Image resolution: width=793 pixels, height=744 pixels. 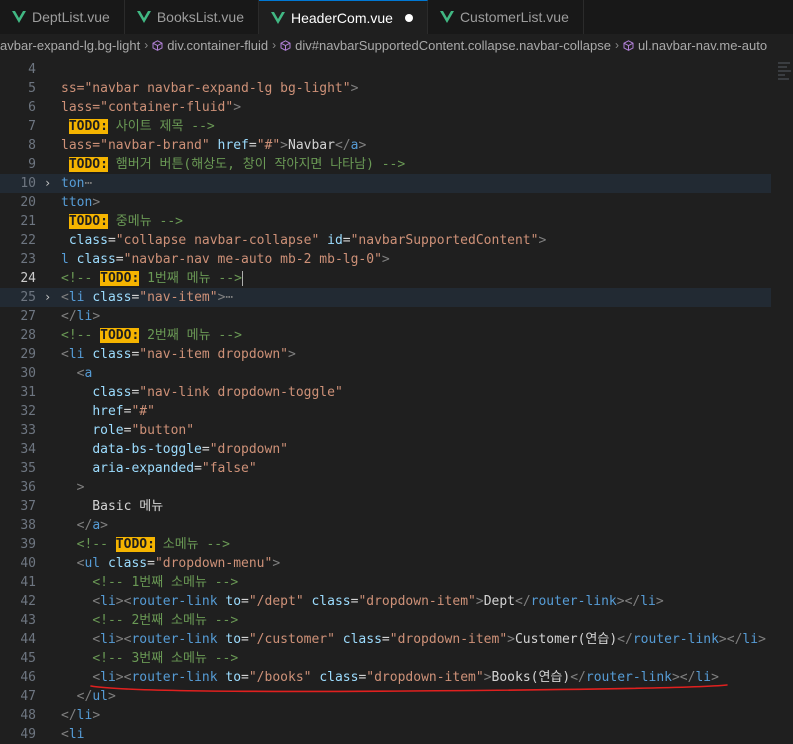 What do you see at coordinates (385, 126) in the screenshot?
I see `code-line: 7 TODO: 사이트 제목 -->` at bounding box center [385, 126].